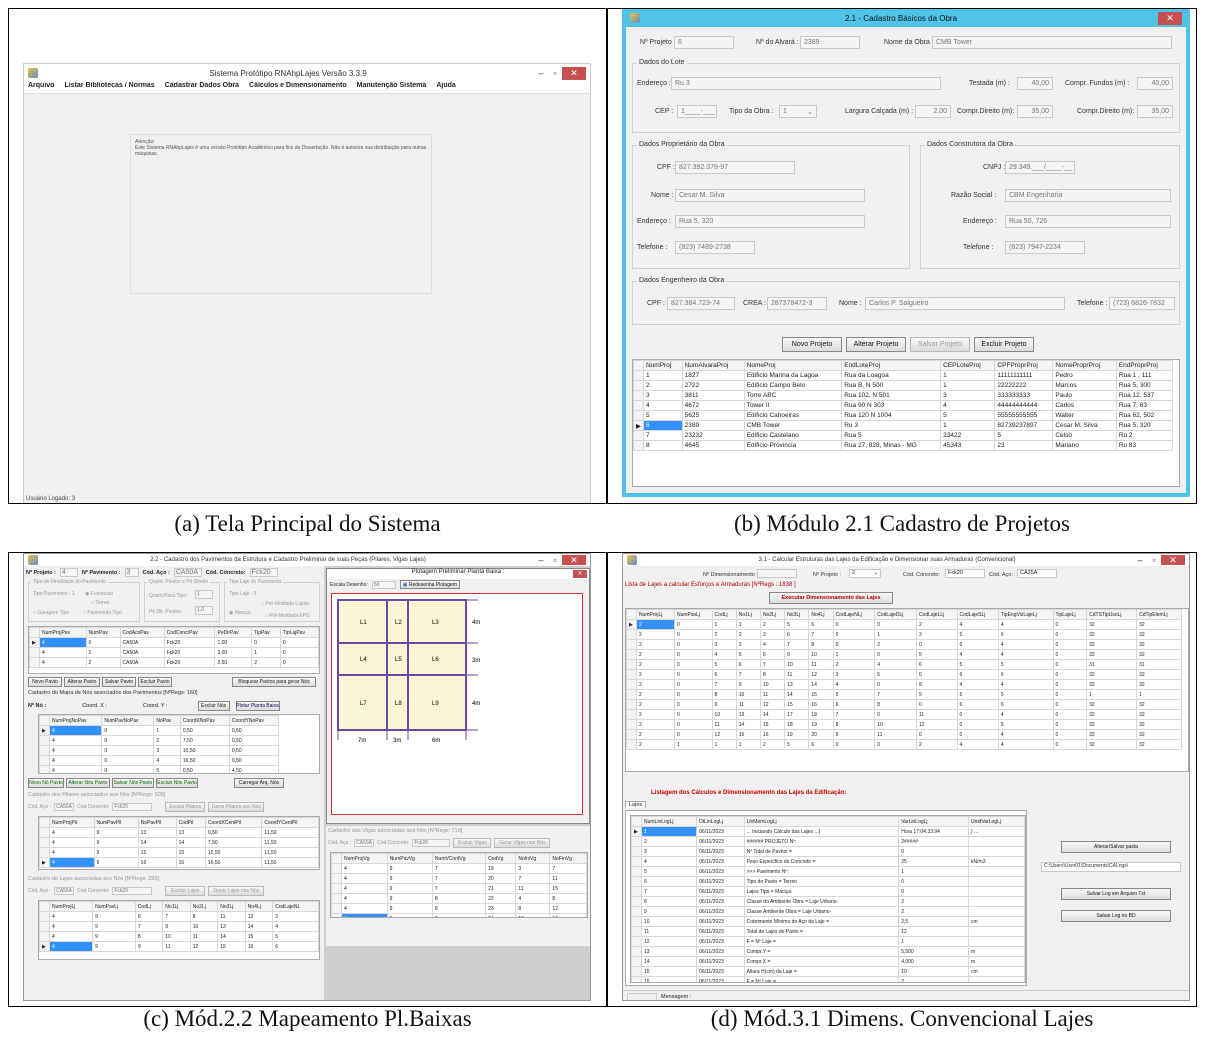  Describe the element at coordinates (891, 415) in the screenshot. I see `table-cell: Rua 120 N 1004` at that location.